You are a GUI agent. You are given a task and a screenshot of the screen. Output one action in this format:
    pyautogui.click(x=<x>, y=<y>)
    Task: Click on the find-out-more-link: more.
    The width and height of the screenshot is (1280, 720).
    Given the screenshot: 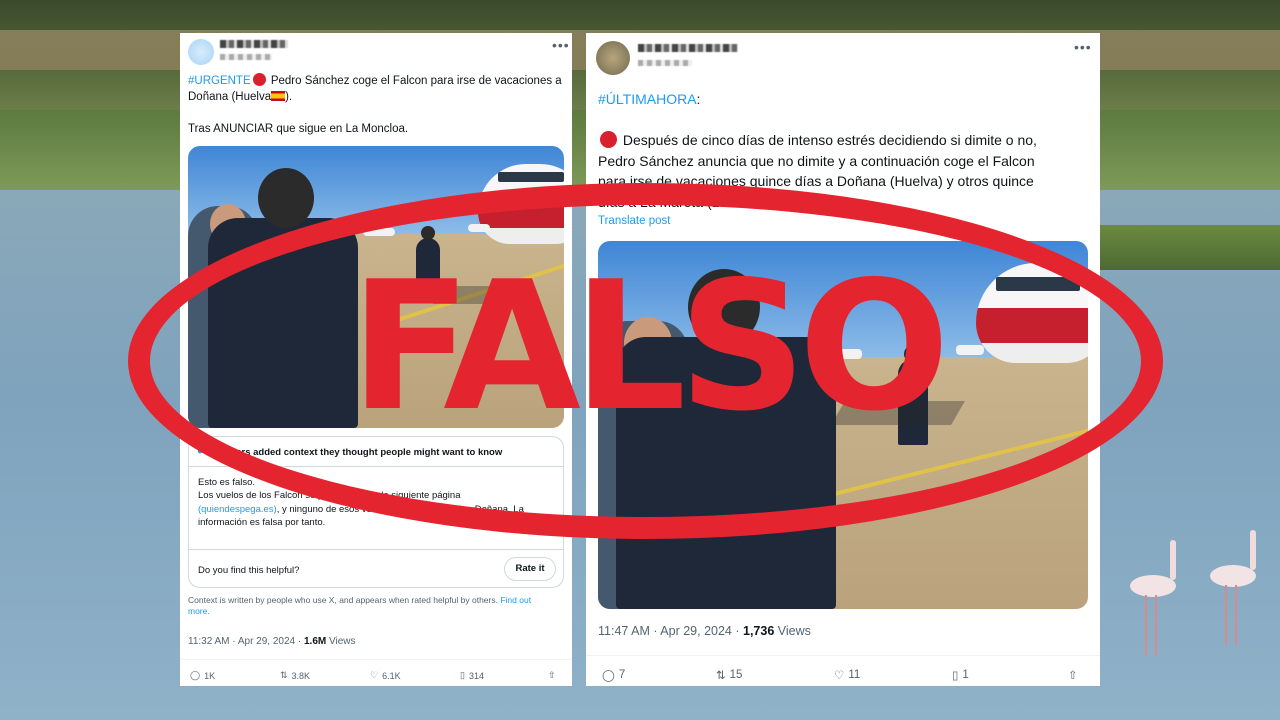 What is the action you would take?
    pyautogui.click(x=199, y=611)
    